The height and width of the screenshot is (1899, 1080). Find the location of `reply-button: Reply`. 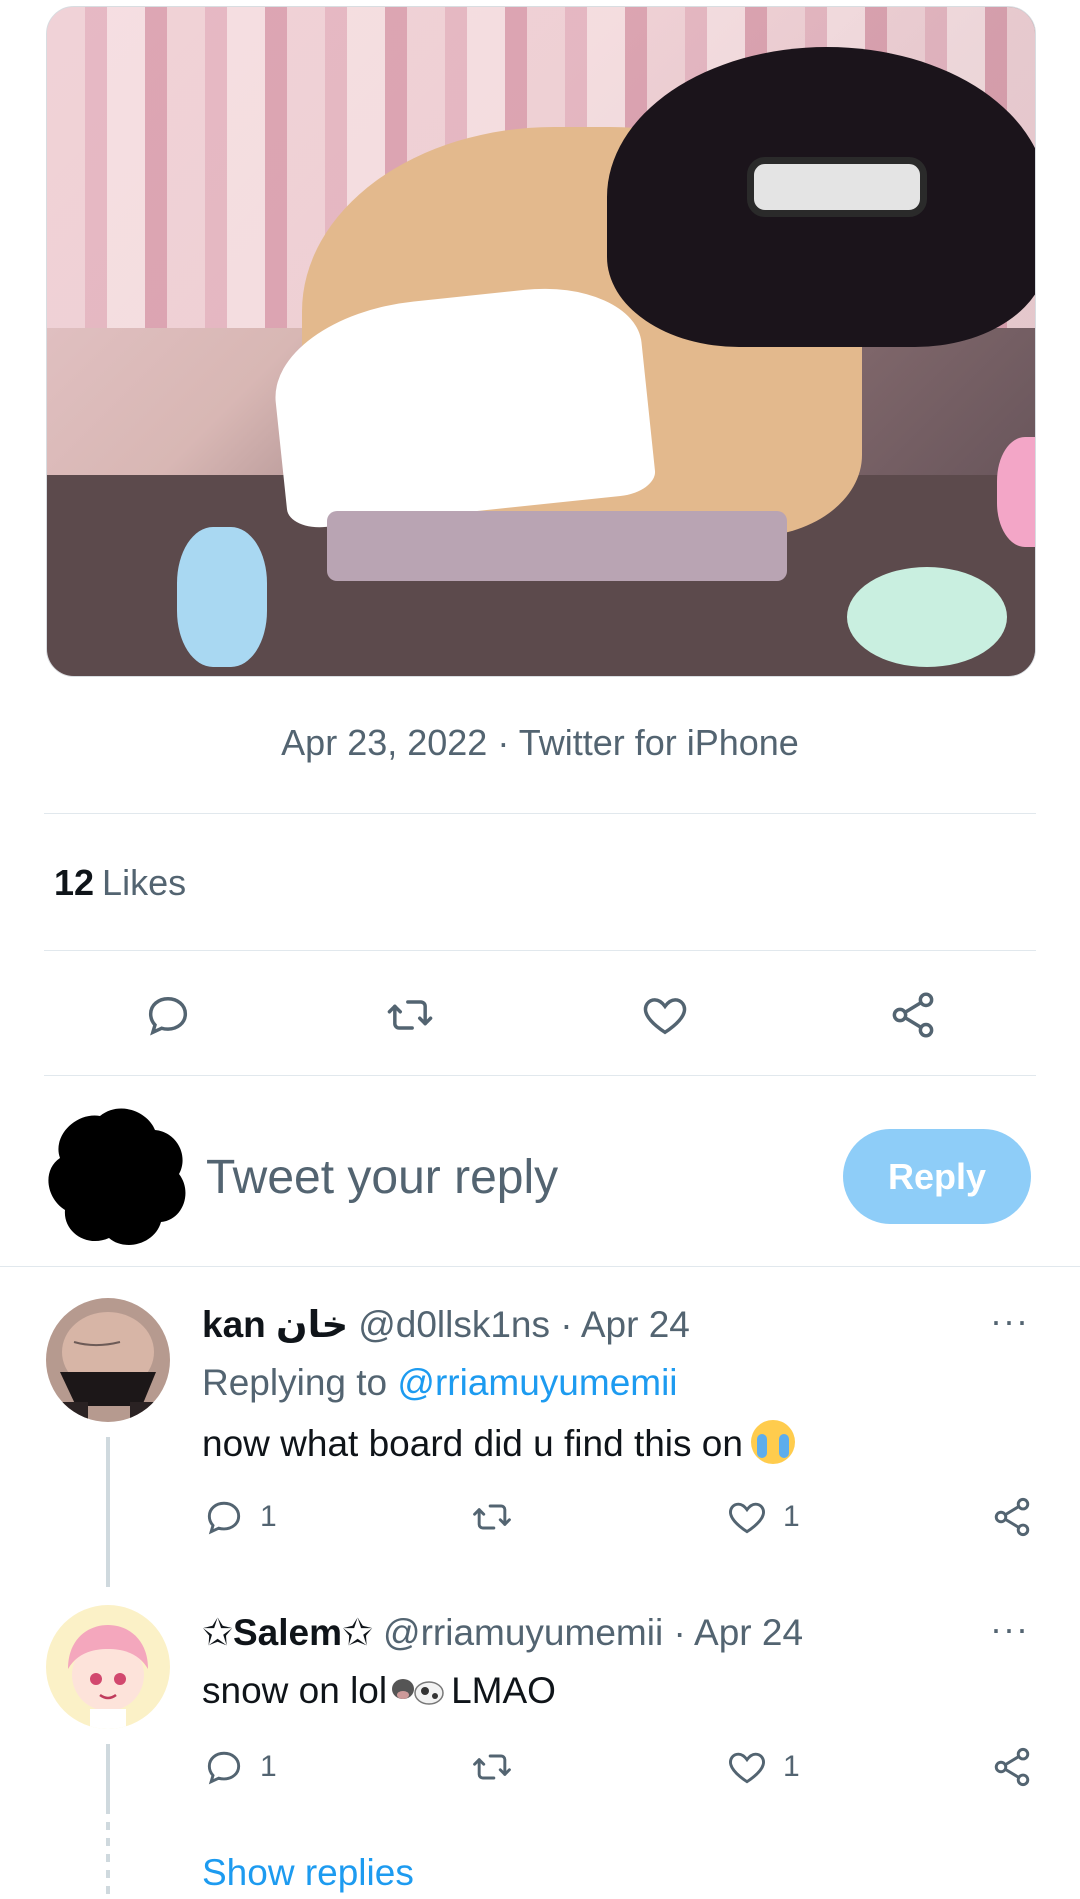

reply-button: Reply is located at coordinates (937, 1176).